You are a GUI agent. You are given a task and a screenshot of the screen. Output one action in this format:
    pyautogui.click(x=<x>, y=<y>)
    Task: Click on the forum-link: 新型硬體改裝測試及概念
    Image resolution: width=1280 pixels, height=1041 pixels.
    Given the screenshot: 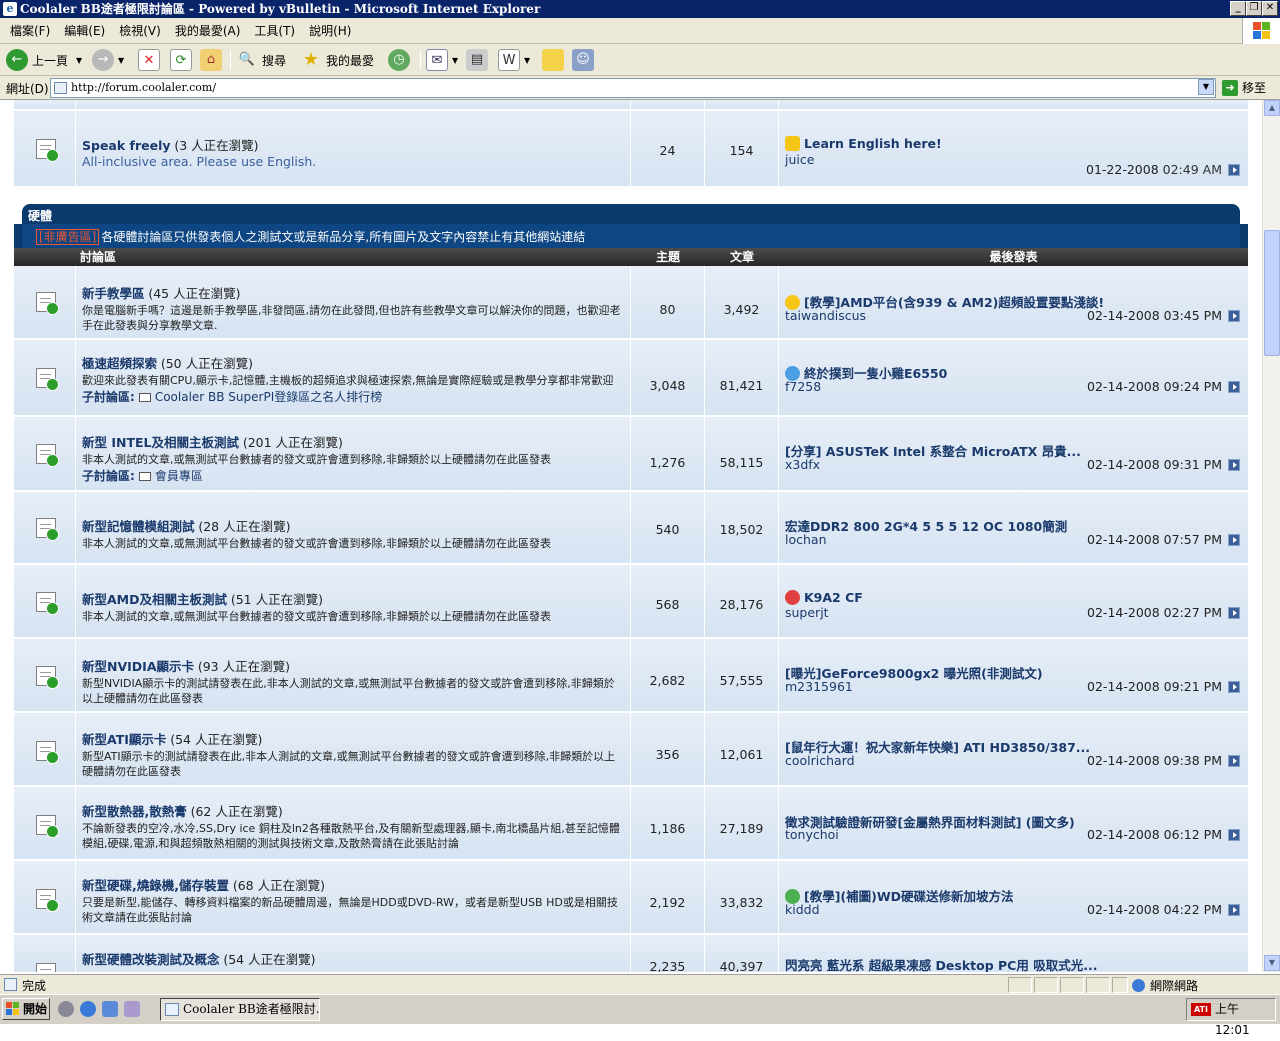 What is the action you would take?
    pyautogui.click(x=151, y=959)
    